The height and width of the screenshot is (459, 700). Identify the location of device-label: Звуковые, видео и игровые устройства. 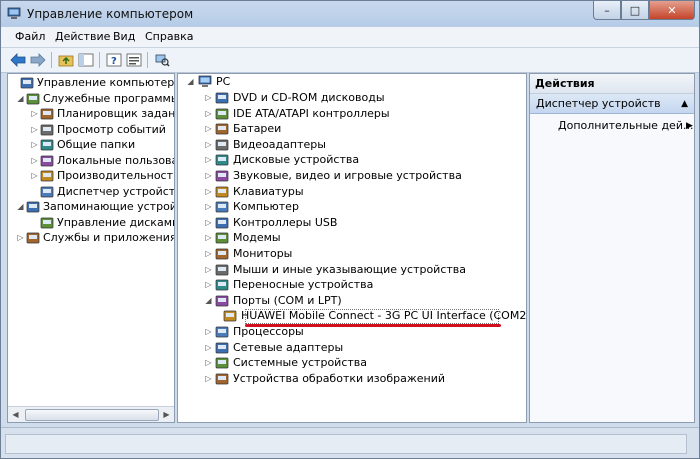
(347, 175).